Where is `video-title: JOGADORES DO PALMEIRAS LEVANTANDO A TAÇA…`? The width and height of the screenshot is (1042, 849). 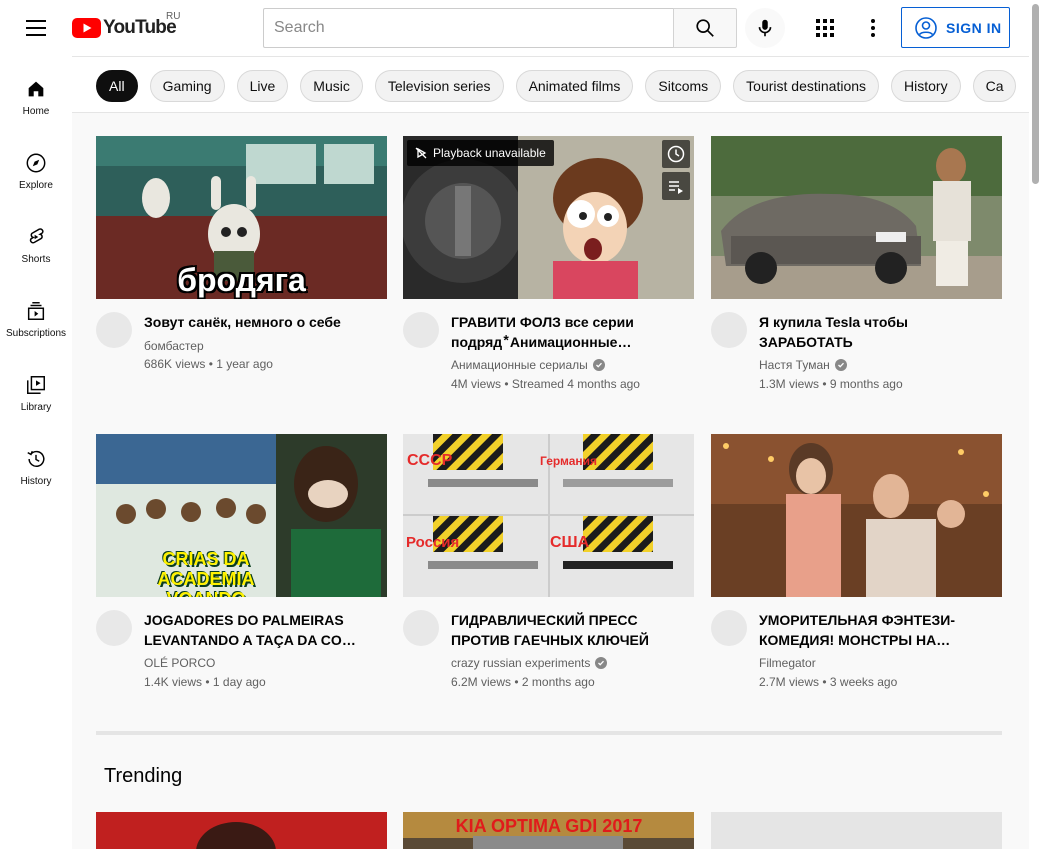 video-title: JOGADORES DO PALMEIRAS LEVANTANDO A TAÇA… is located at coordinates (254, 630).